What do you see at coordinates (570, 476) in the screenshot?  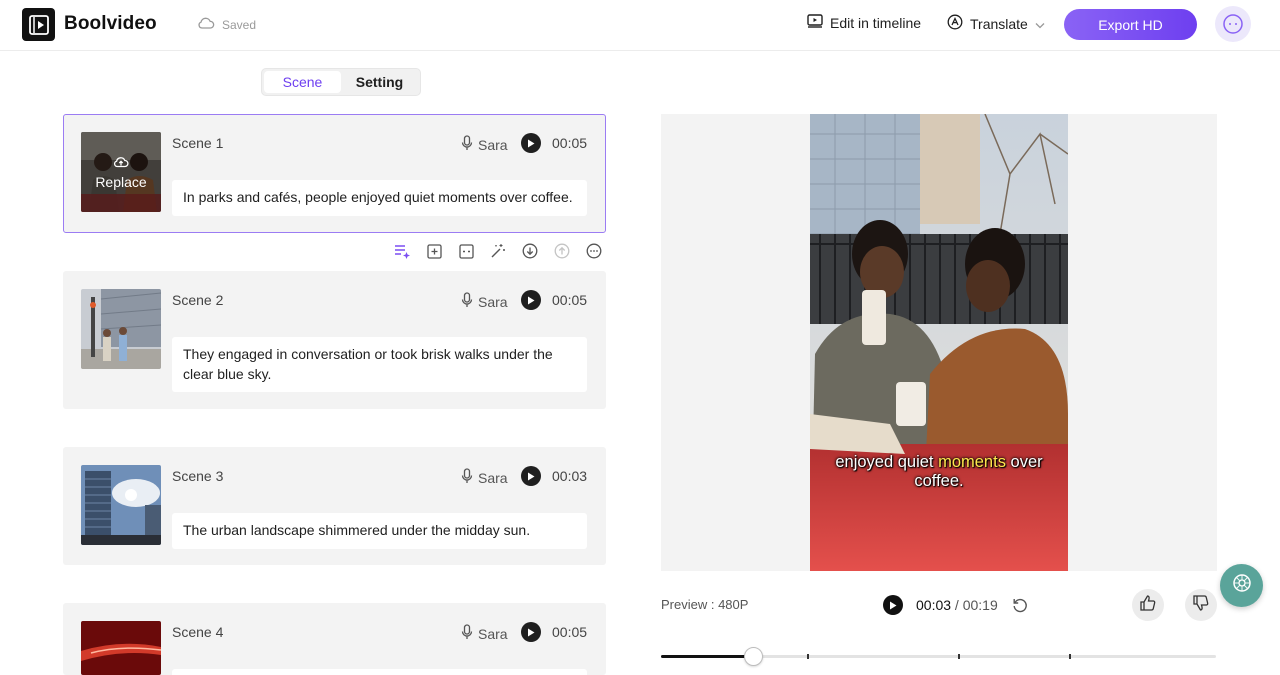 I see `scene-duration: 00:03` at bounding box center [570, 476].